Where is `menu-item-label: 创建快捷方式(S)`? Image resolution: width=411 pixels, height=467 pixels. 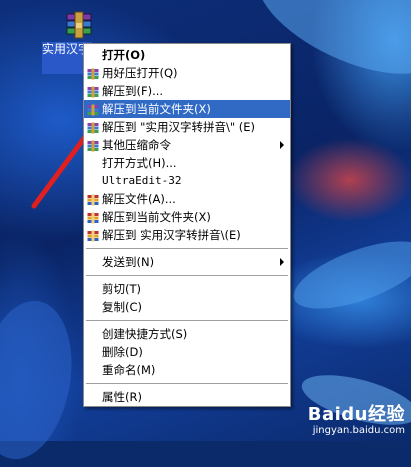
menu-item-label: 创建快捷方式(S) is located at coordinates (145, 334).